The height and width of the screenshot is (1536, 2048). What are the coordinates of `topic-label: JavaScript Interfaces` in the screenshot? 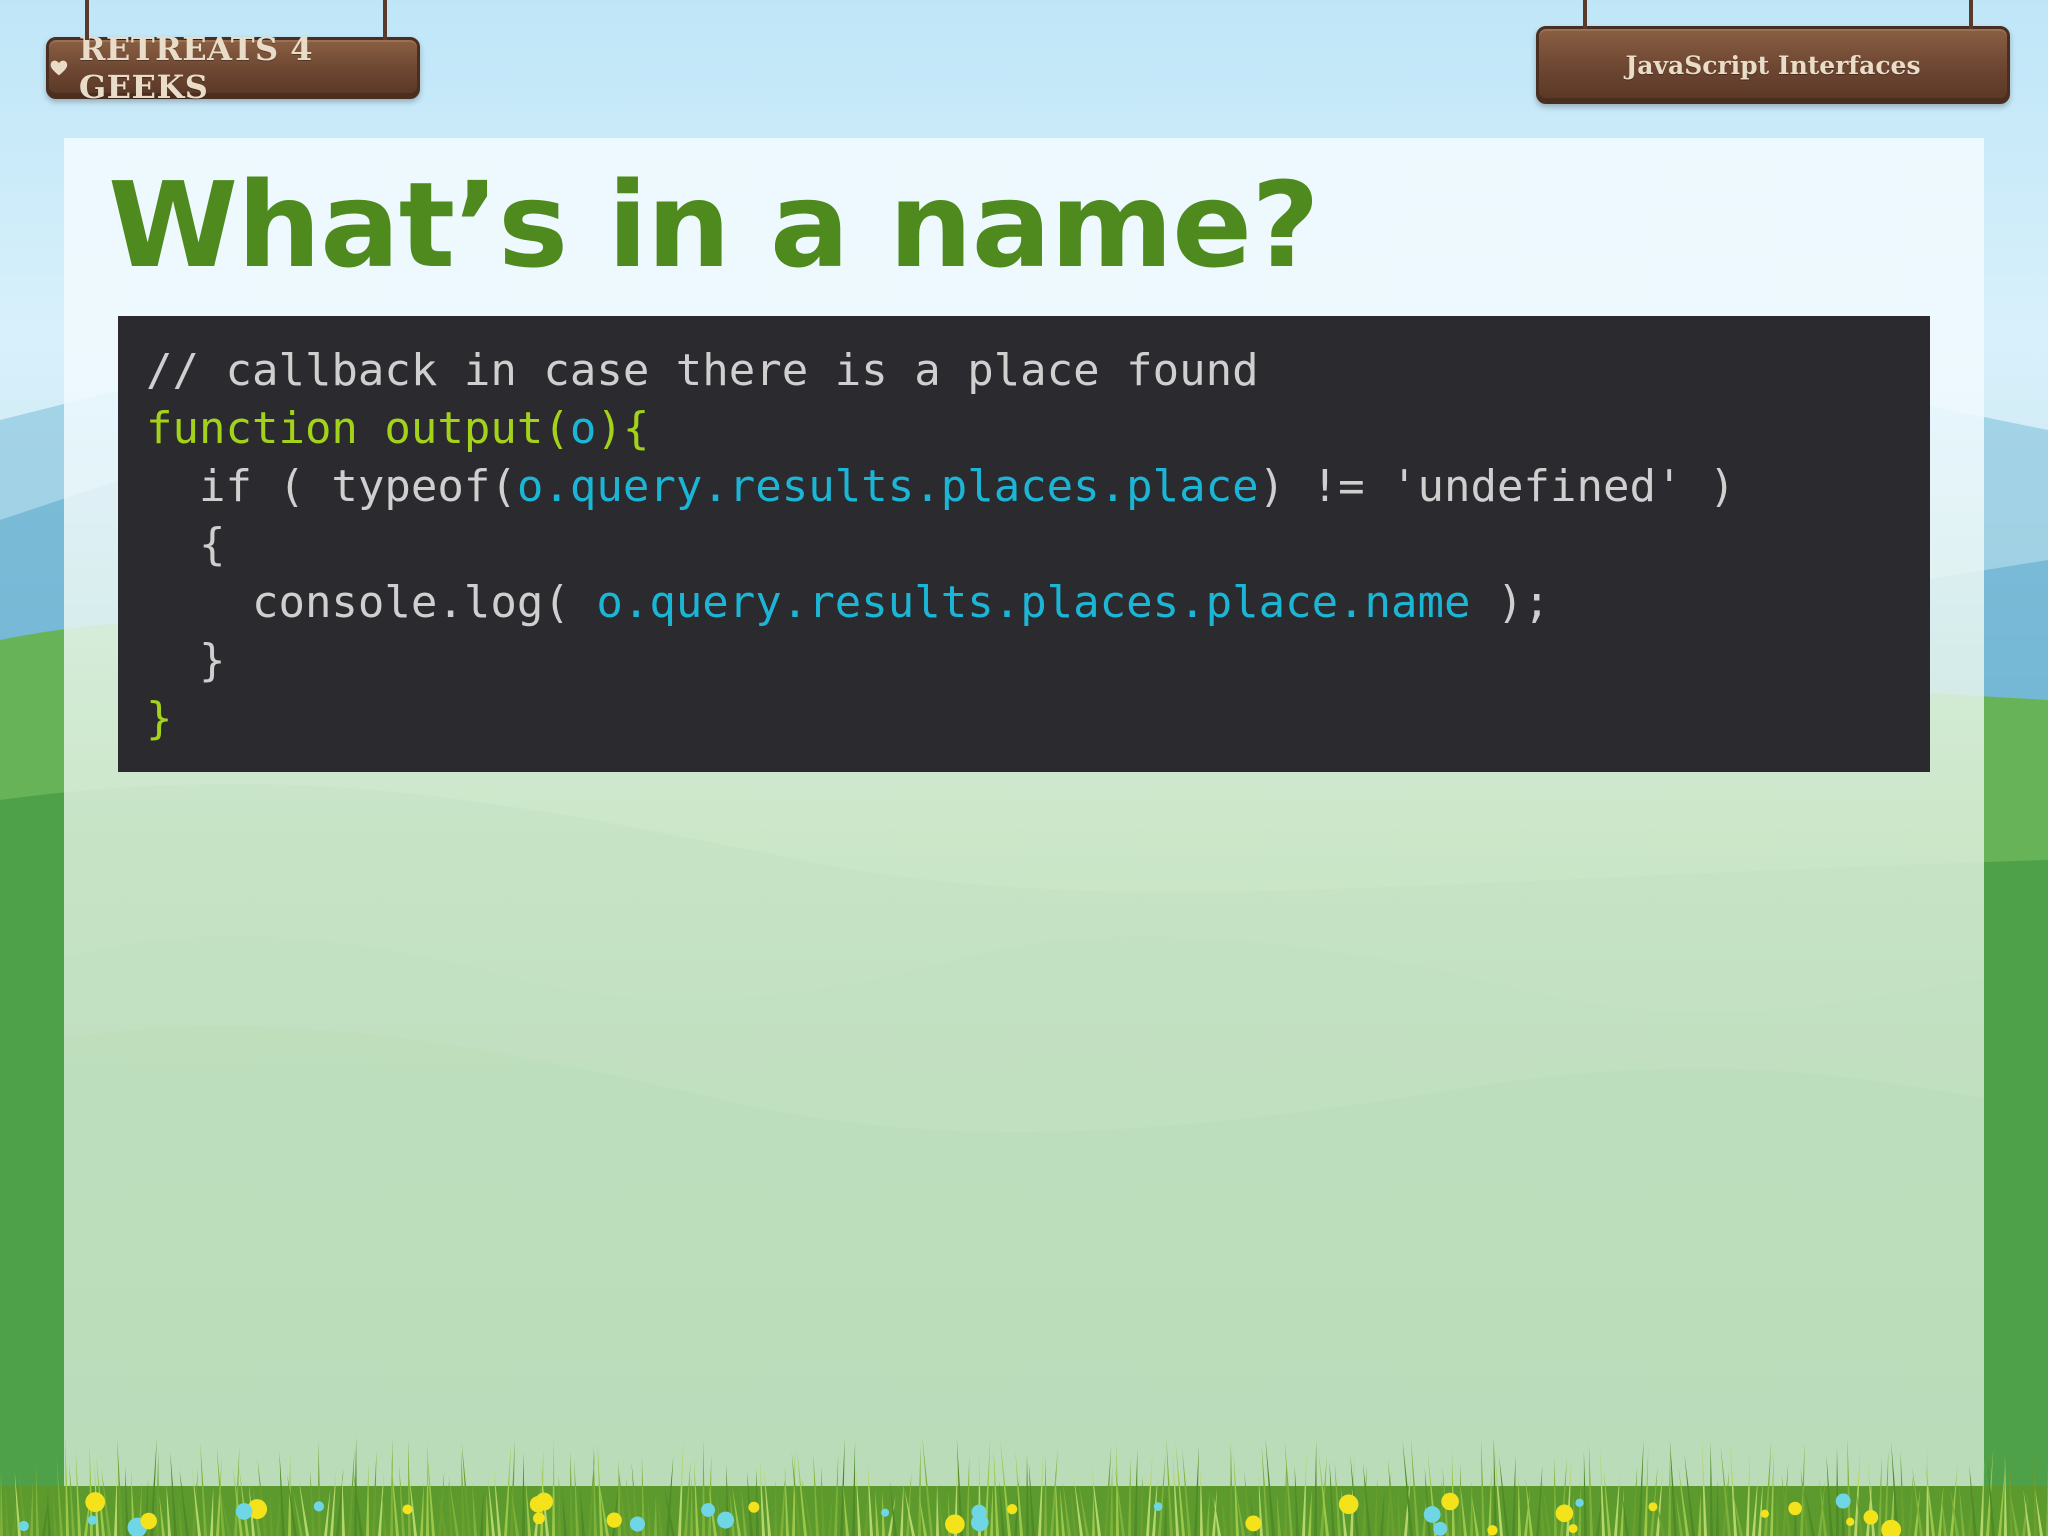 It's located at (1773, 65).